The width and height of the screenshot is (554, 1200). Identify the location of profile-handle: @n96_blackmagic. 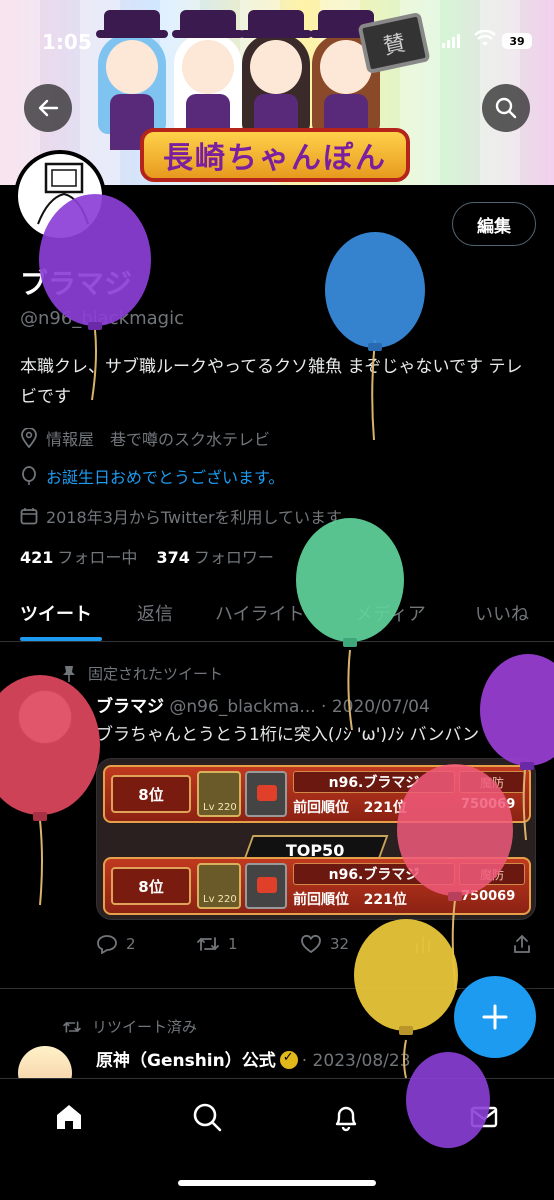
(102, 318).